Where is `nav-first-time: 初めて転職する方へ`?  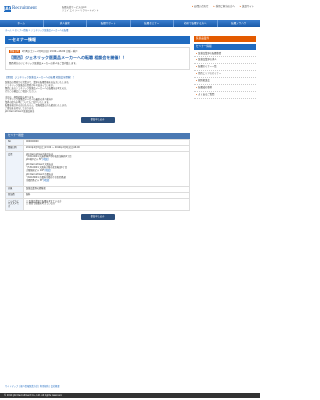 nav-first-time: 初めて転職する方へ is located at coordinates (196, 23).